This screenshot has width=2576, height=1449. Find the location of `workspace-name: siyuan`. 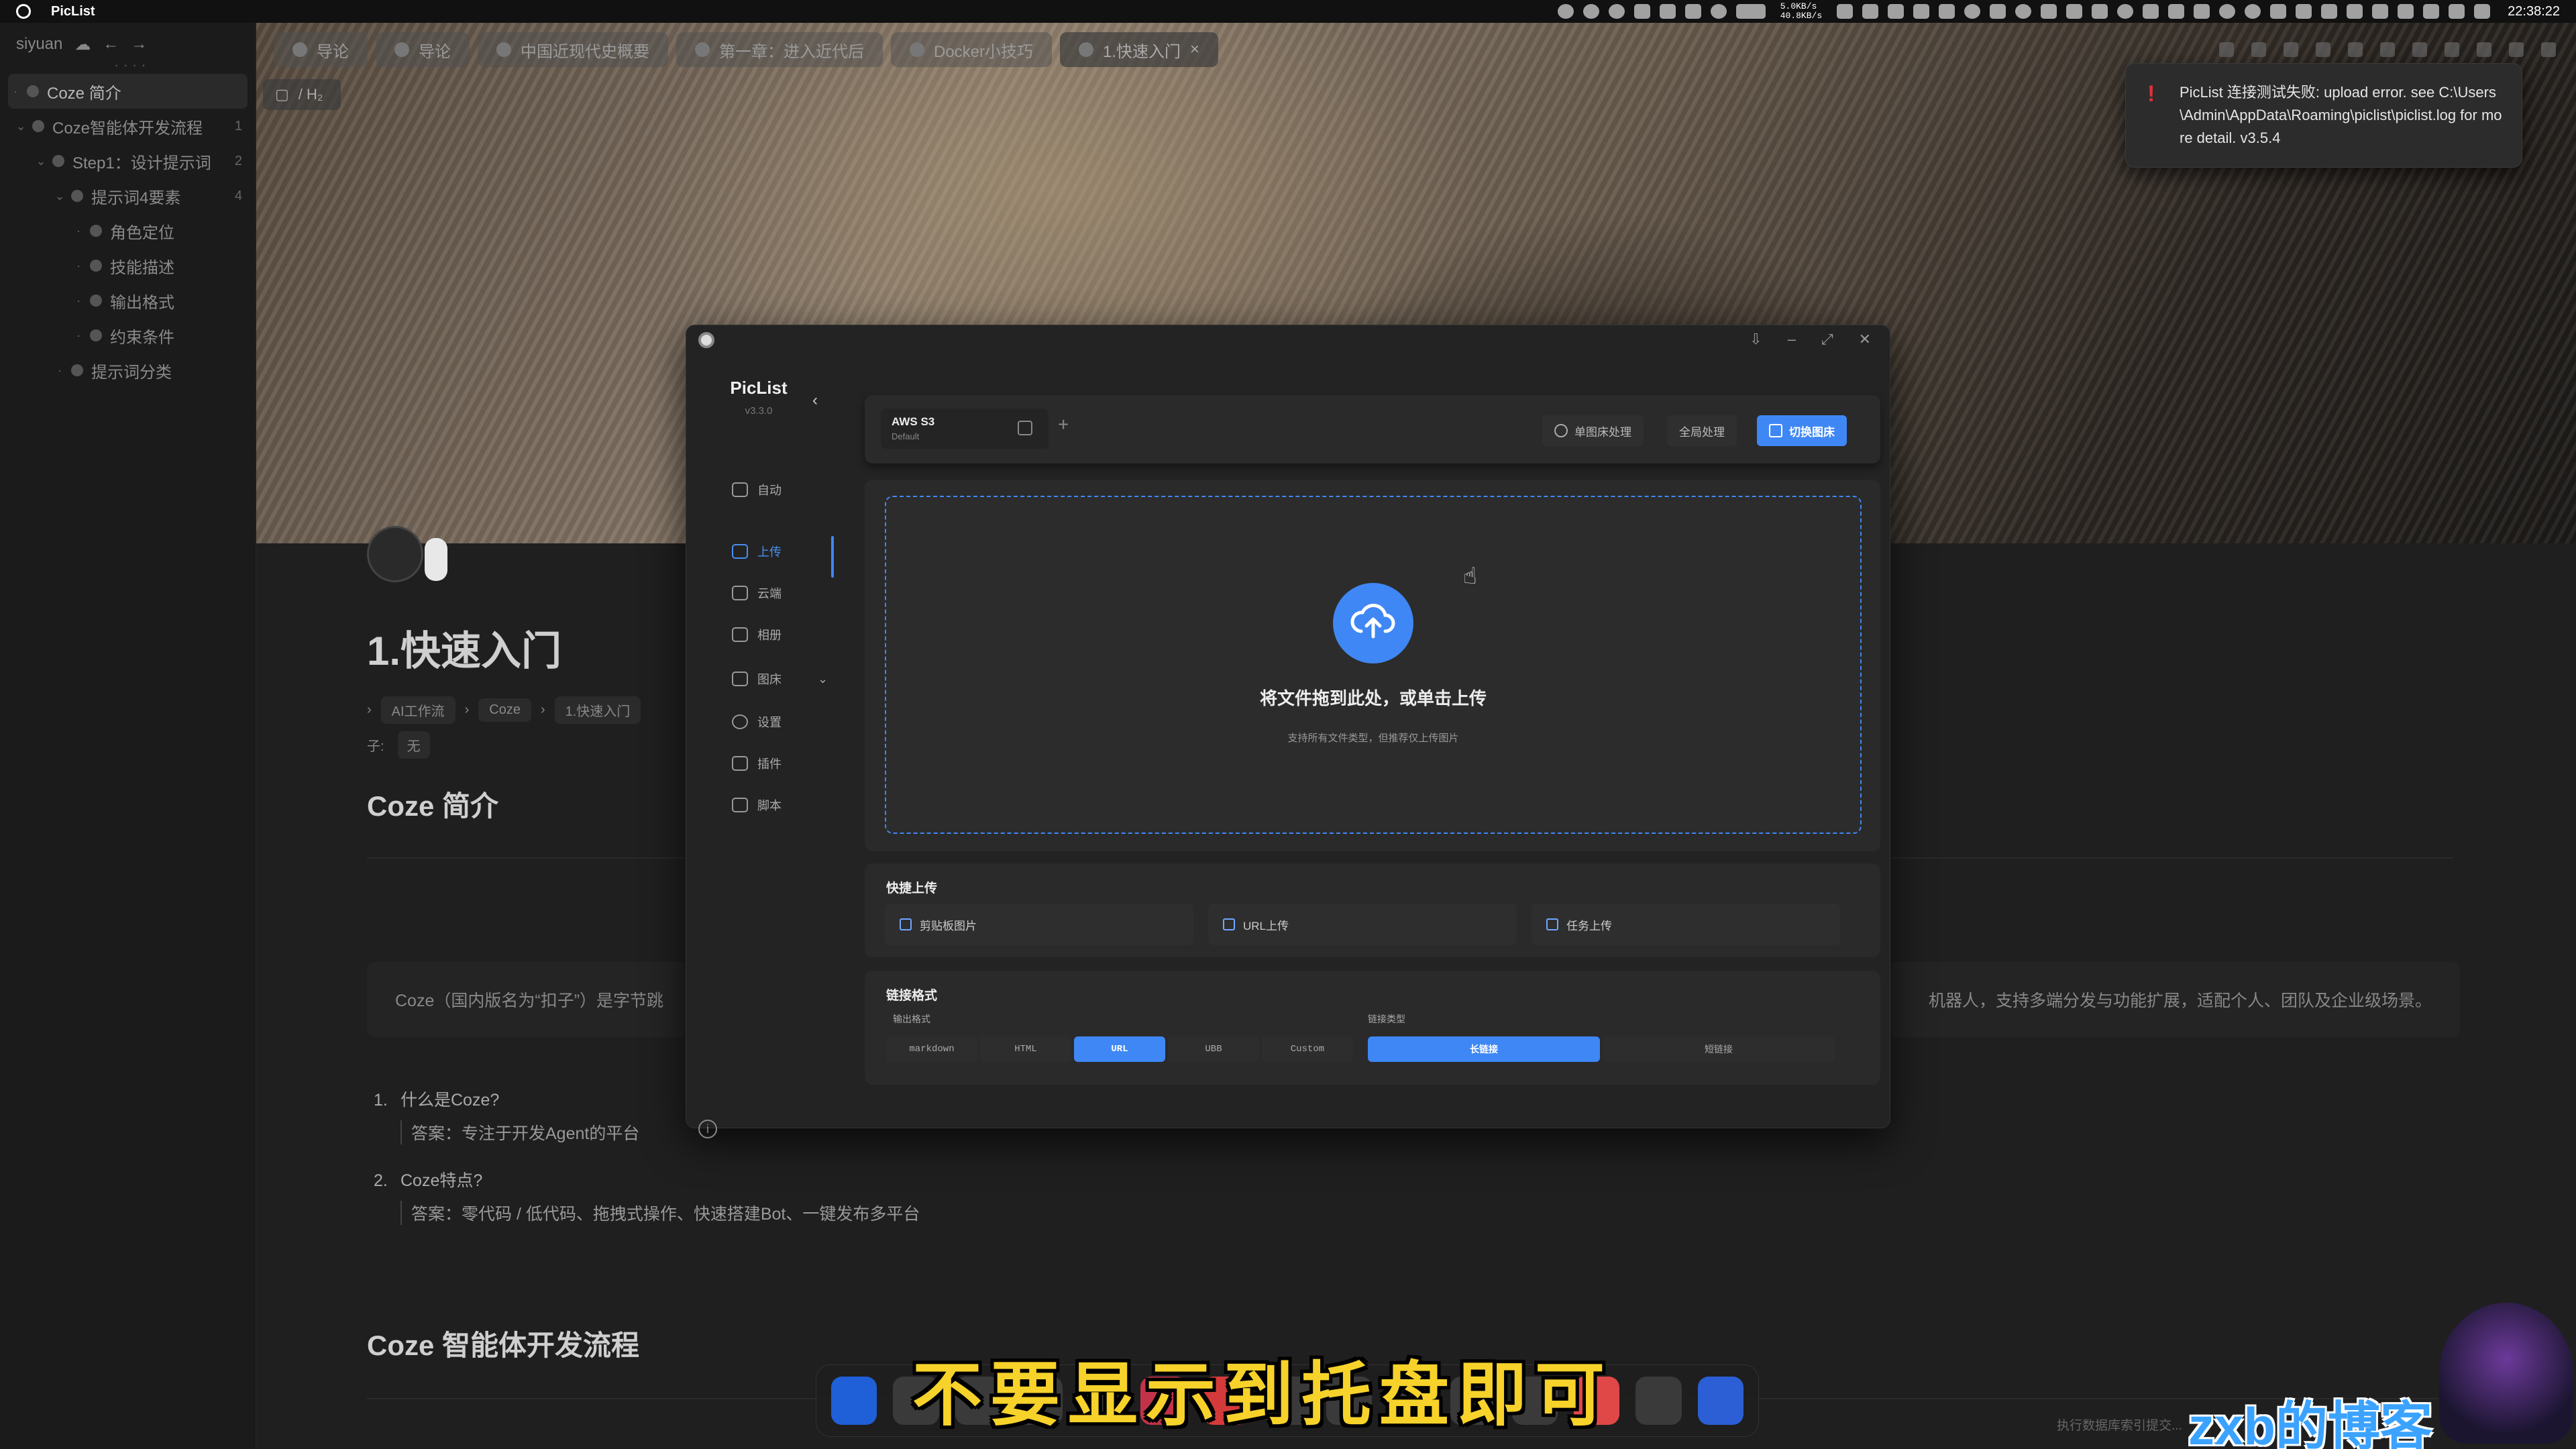

workspace-name: siyuan is located at coordinates (39, 44).